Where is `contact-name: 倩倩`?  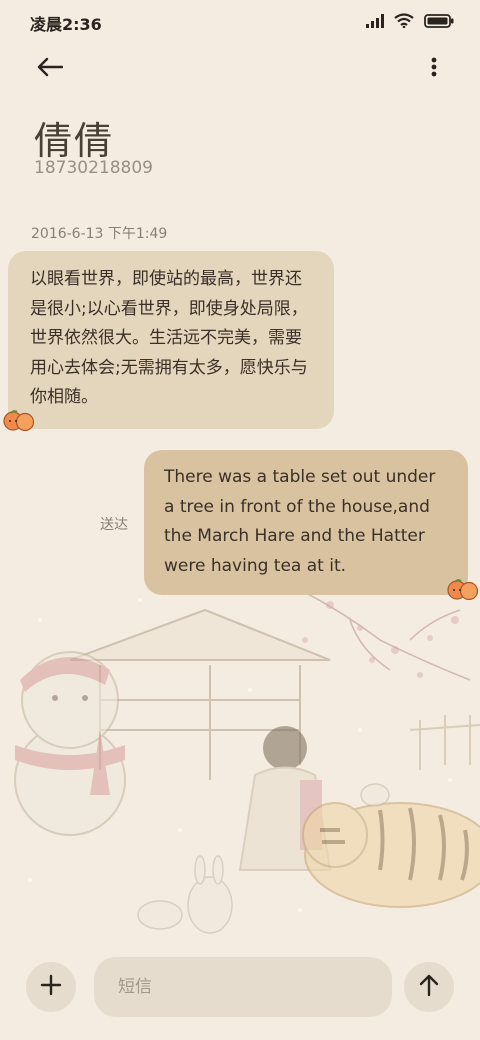
contact-name: 倩倩 is located at coordinates (74, 141).